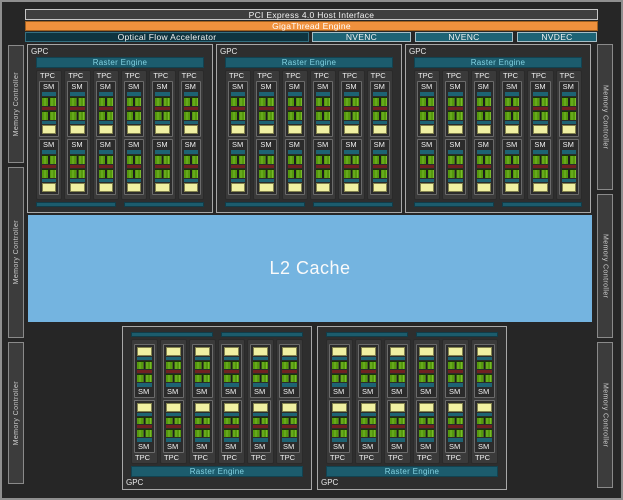  What do you see at coordinates (542, 204) in the screenshot?
I see `gpc-connector-strip` at bounding box center [542, 204].